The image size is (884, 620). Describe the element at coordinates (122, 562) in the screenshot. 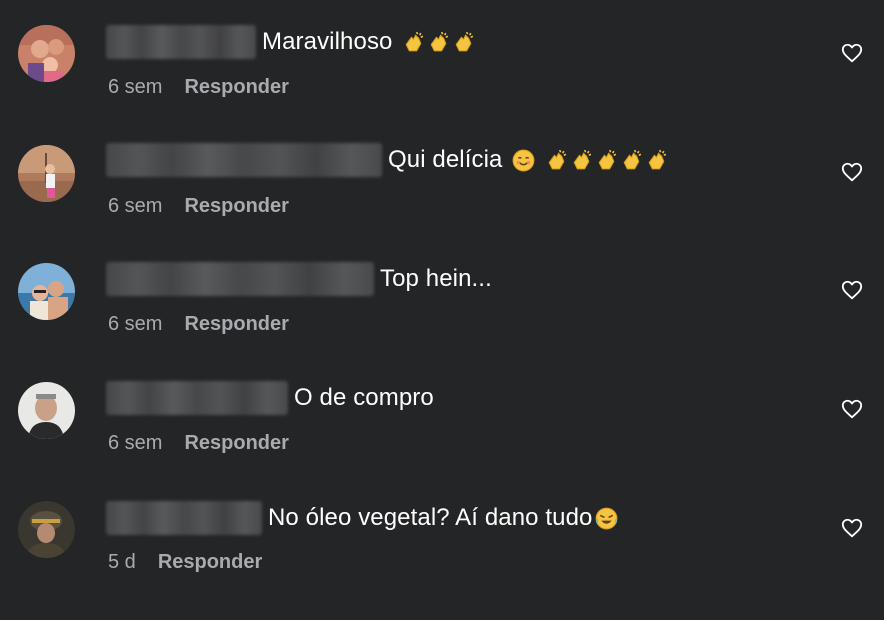

I see `timestamp: 5 d` at that location.